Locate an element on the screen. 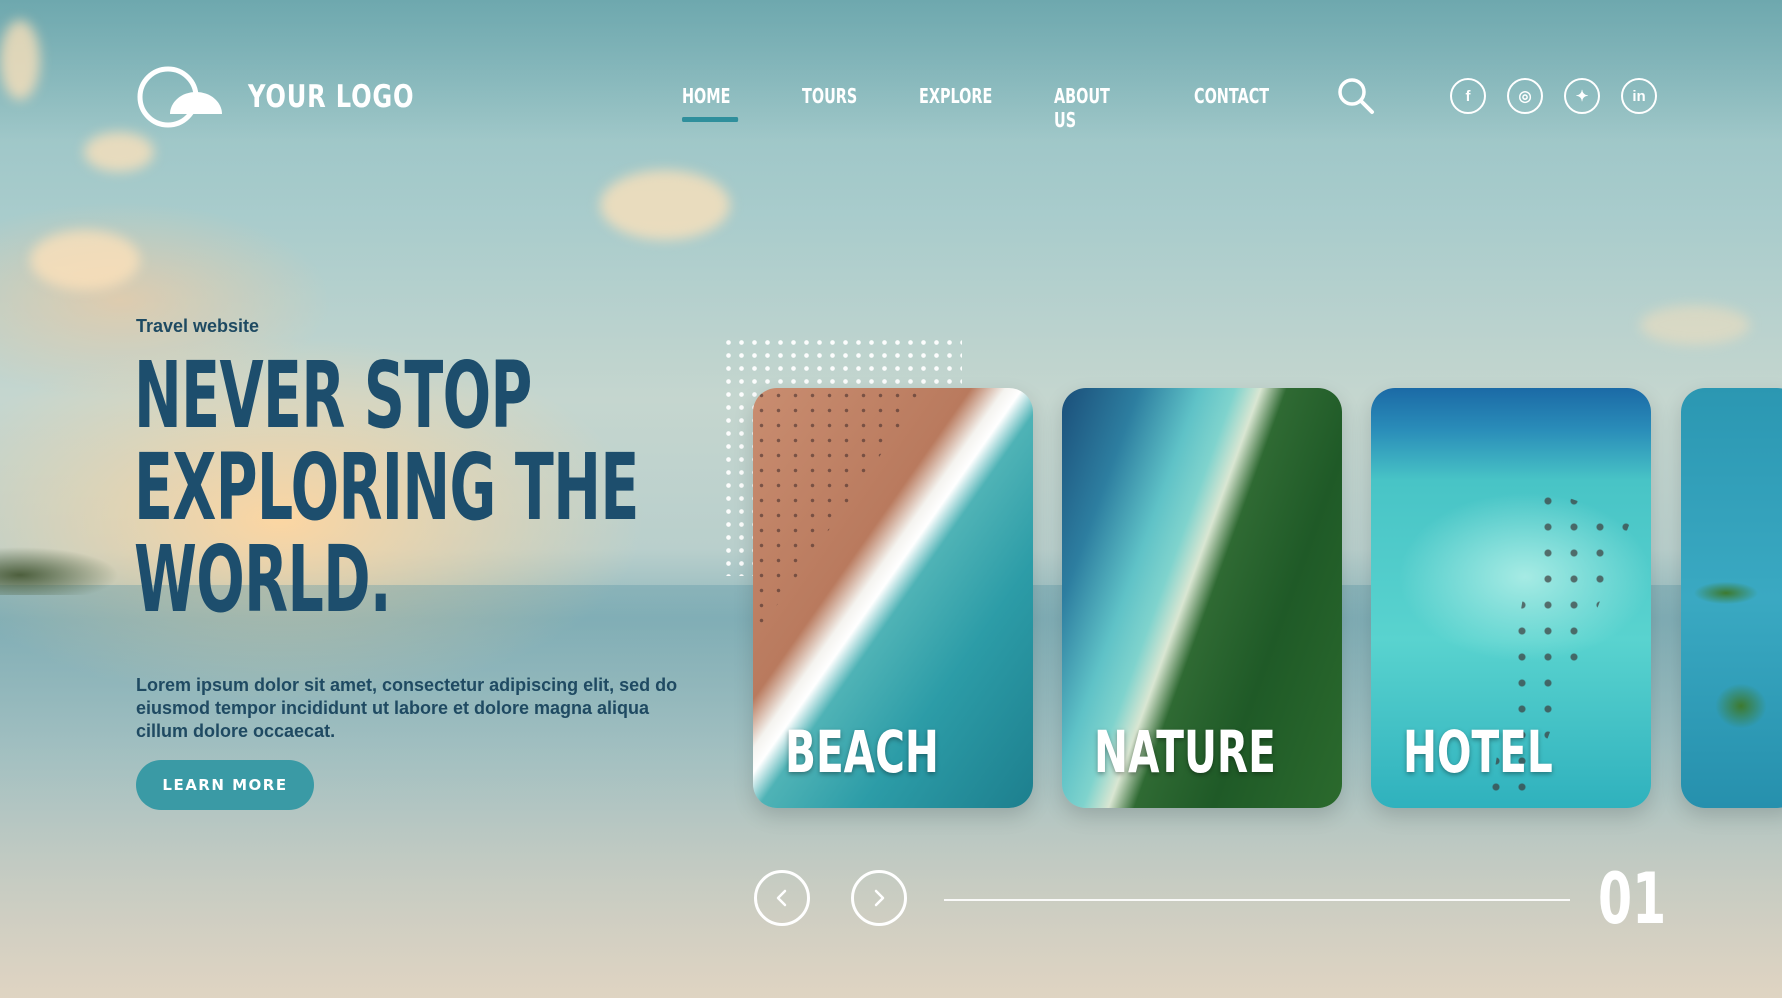  hero-headline: NEVER STOP EXPLORING THE WORLD. is located at coordinates (386, 488).